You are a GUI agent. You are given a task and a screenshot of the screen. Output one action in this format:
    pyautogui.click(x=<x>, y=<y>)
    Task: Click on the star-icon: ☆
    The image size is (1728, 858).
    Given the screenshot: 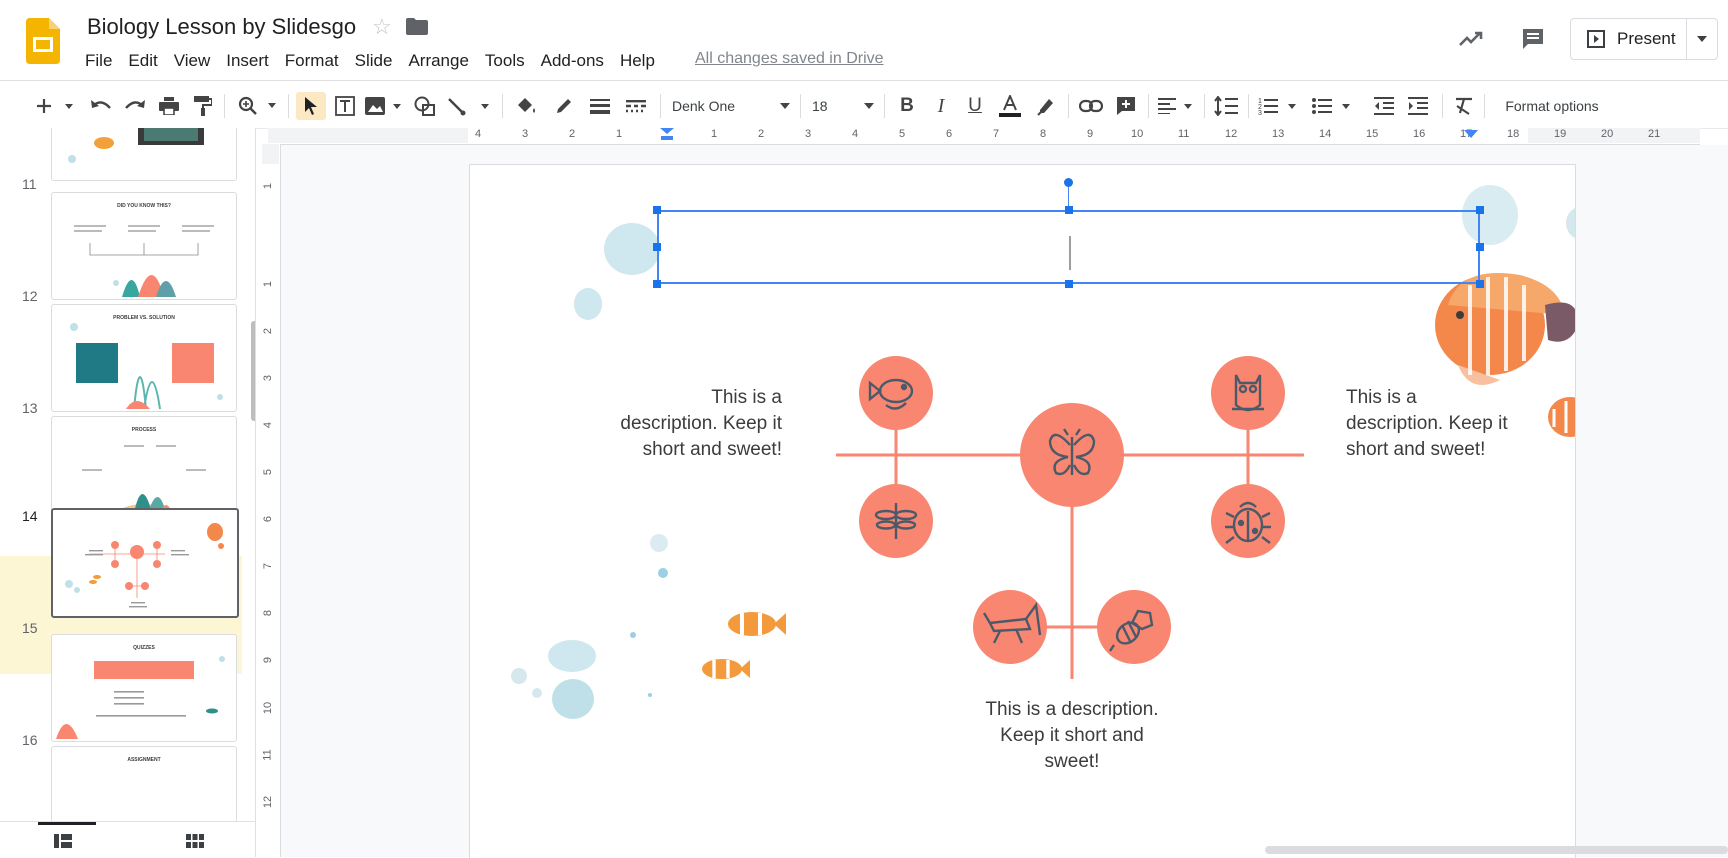 What is the action you would take?
    pyautogui.click(x=382, y=27)
    